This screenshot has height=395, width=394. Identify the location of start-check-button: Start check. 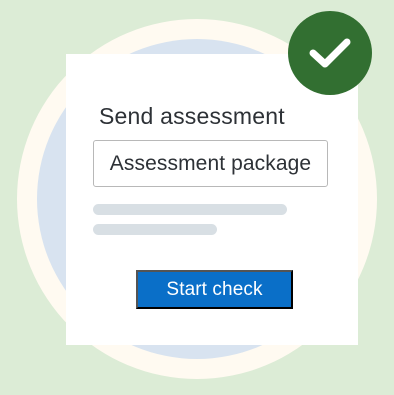
(214, 289).